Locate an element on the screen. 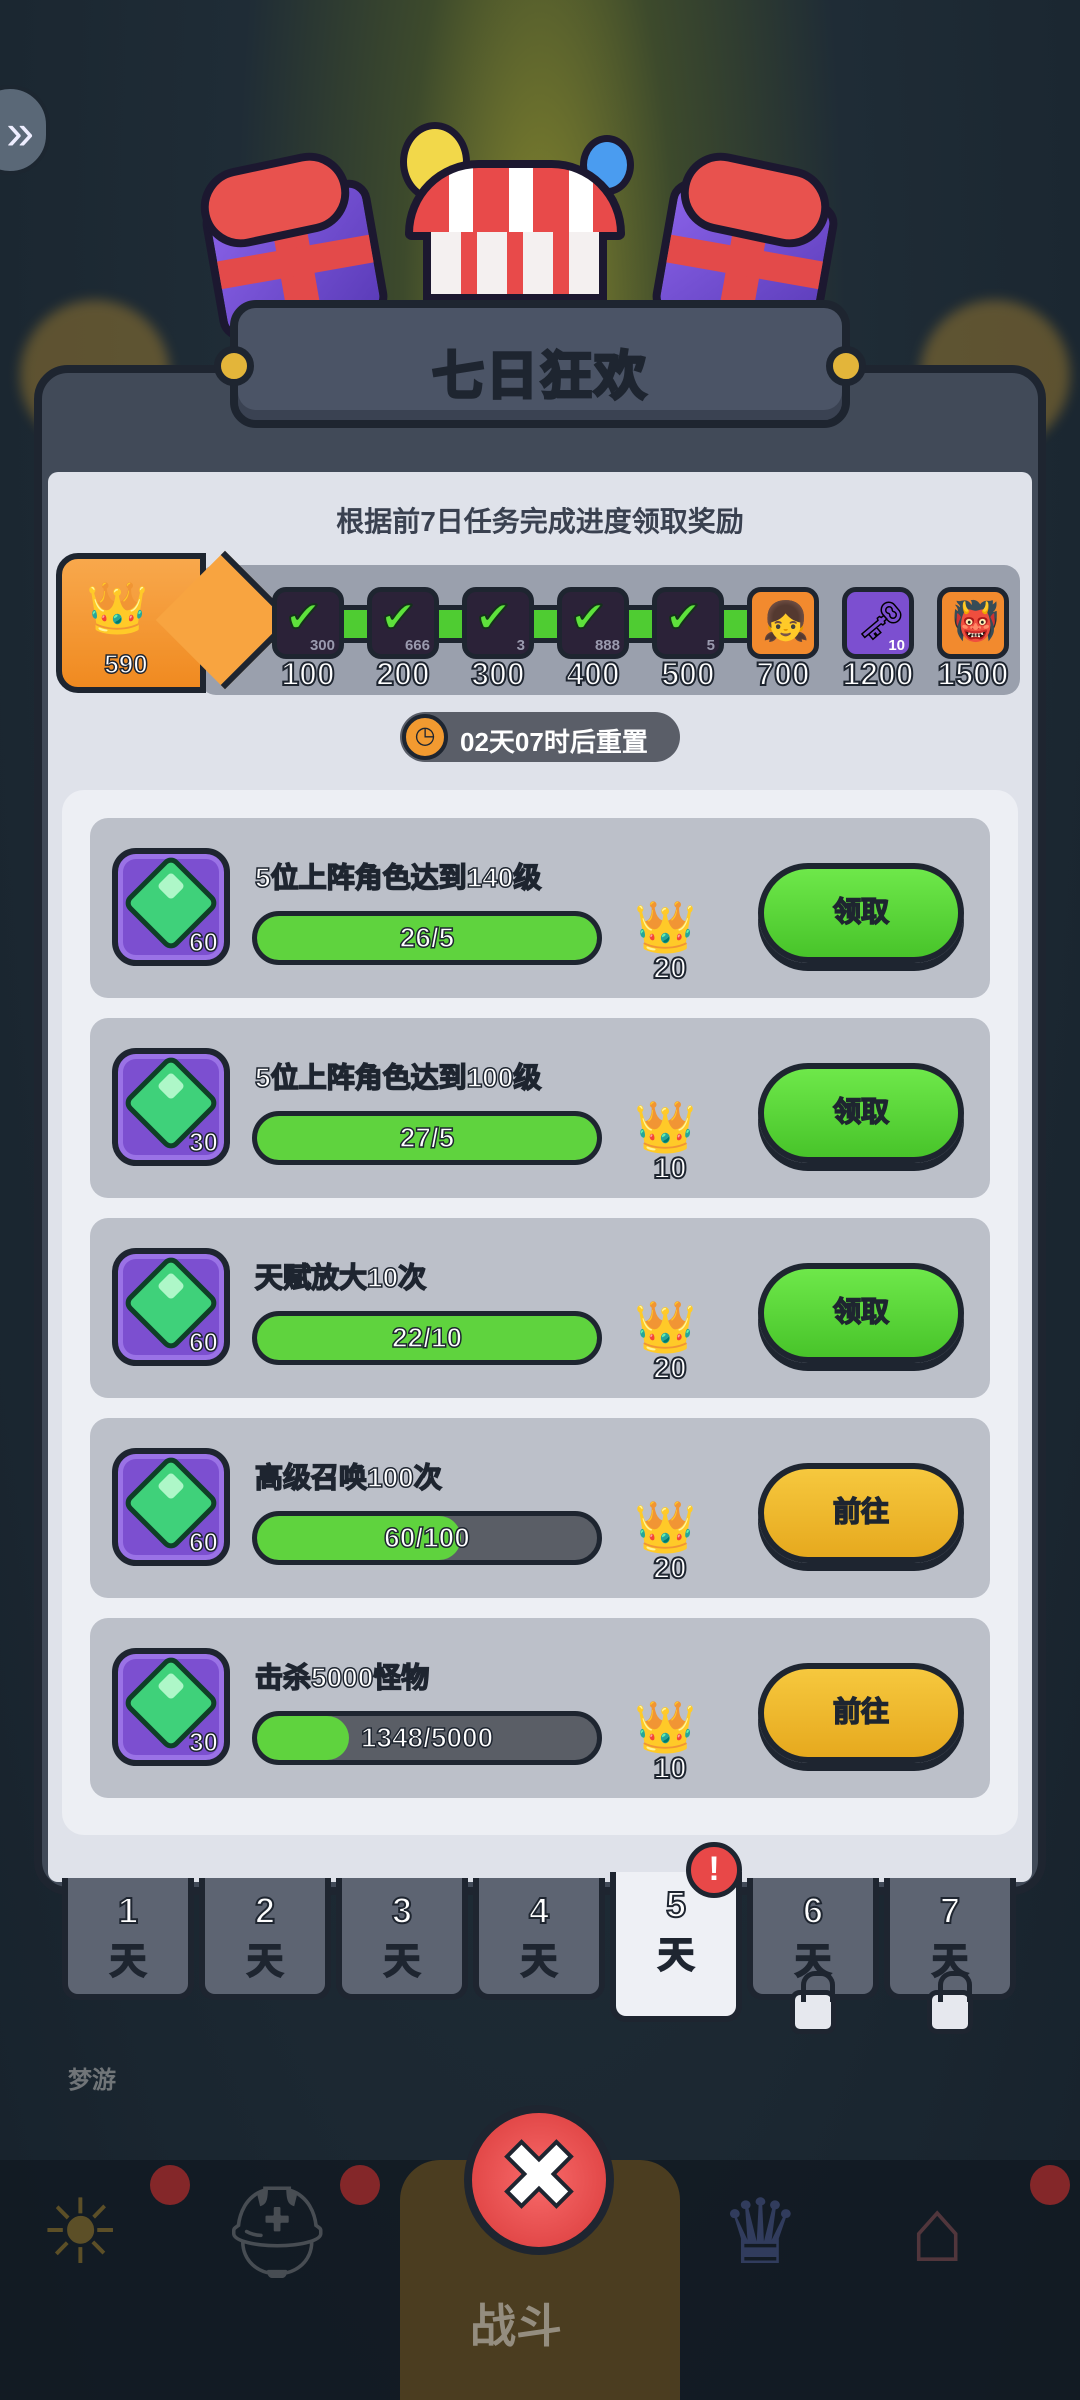 The image size is (1080, 2400). task-progress-bar: 1348/5000 is located at coordinates (427, 1738).